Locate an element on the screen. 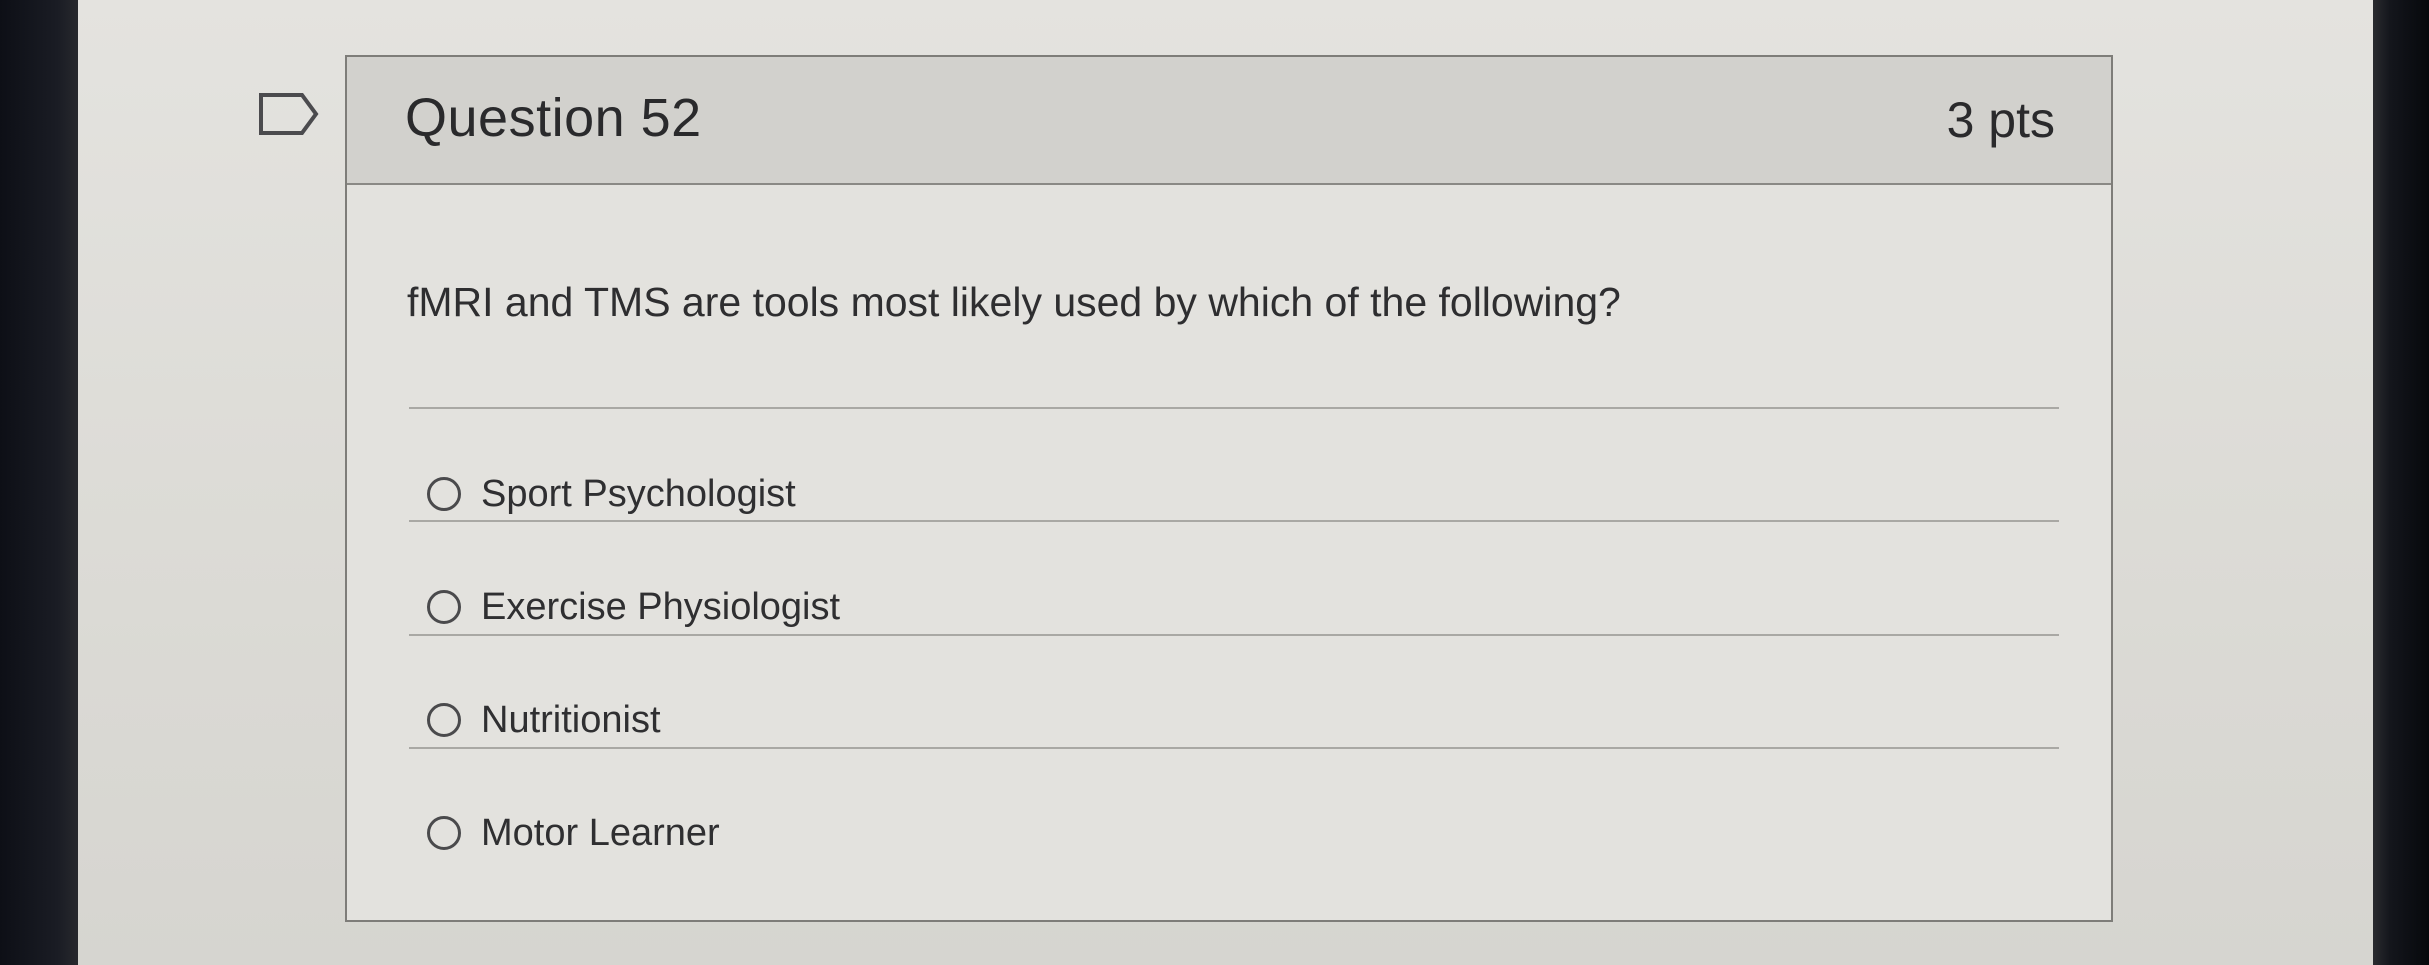  answer-label: Sport Psychologist is located at coordinates (638, 493).